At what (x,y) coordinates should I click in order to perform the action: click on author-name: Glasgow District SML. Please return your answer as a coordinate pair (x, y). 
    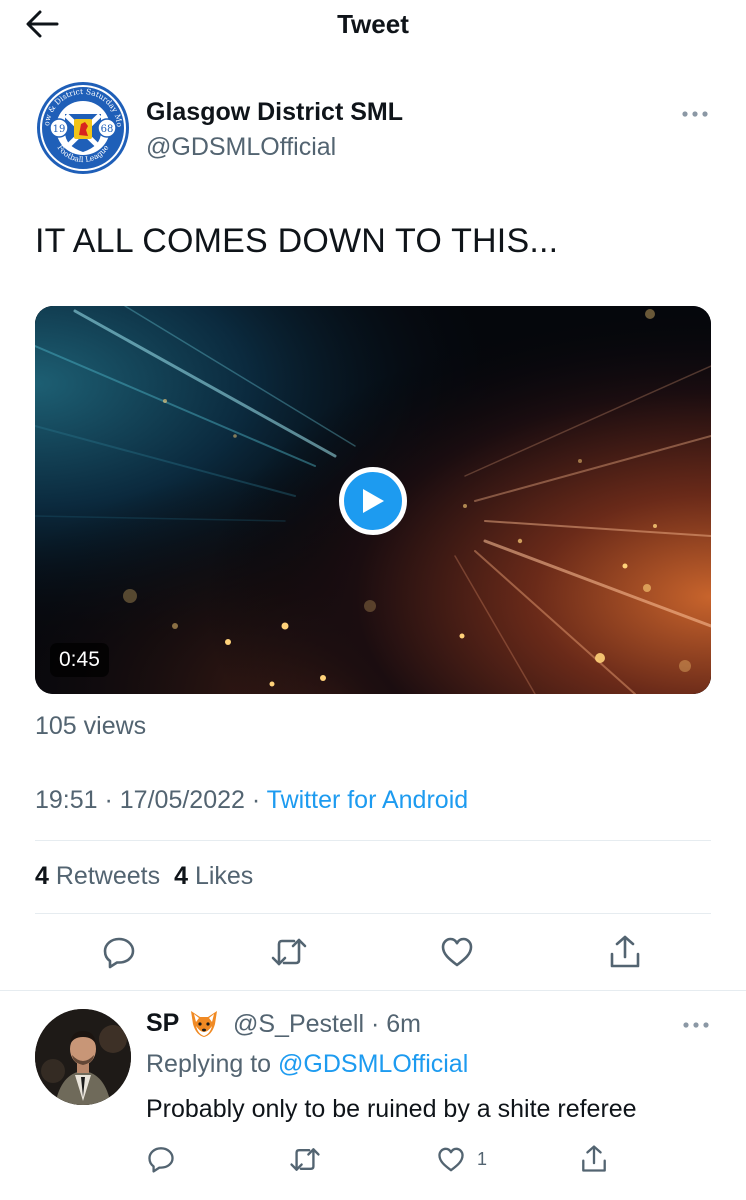
    Looking at the image, I should click on (274, 112).